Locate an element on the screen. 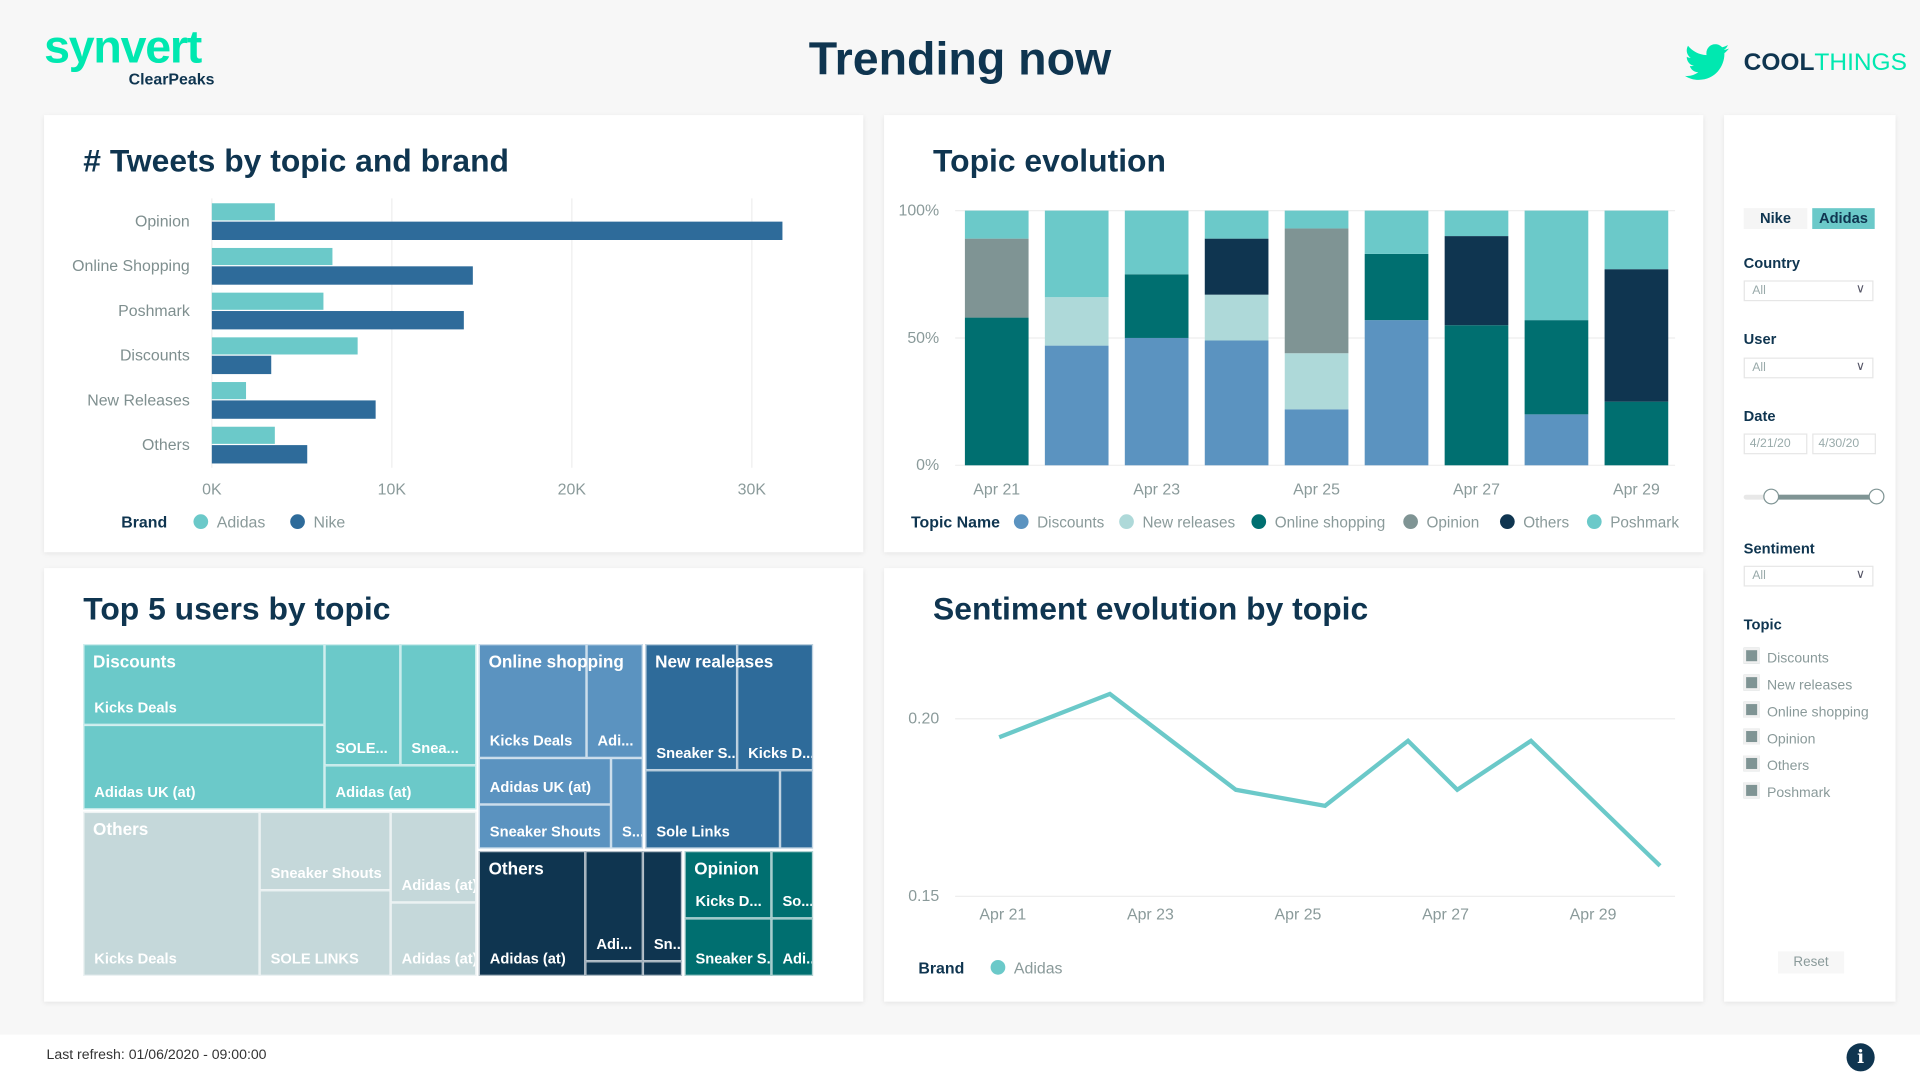 This screenshot has width=1920, height=1080. topic-item-label: Poshmark is located at coordinates (1798, 793).